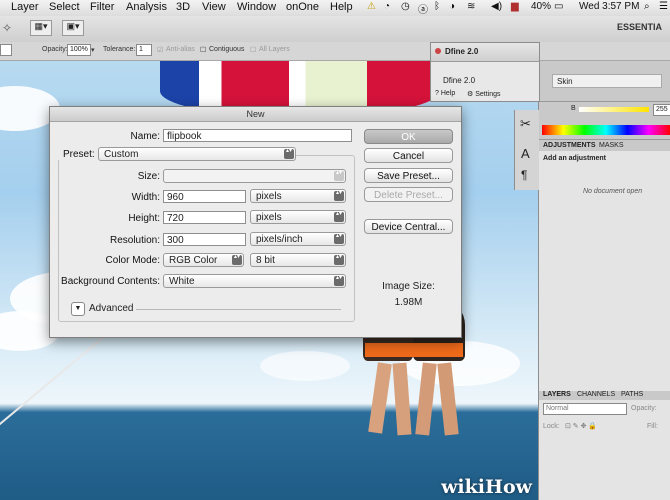 The image size is (670, 500). Describe the element at coordinates (204, 217) in the screenshot. I see `height-input: 720` at that location.